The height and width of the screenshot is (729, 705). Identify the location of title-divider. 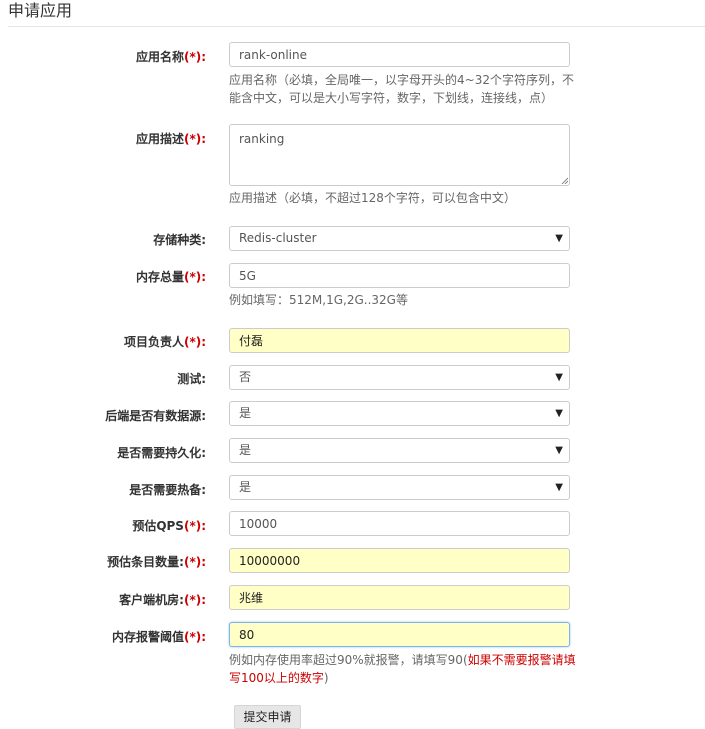
(356, 26).